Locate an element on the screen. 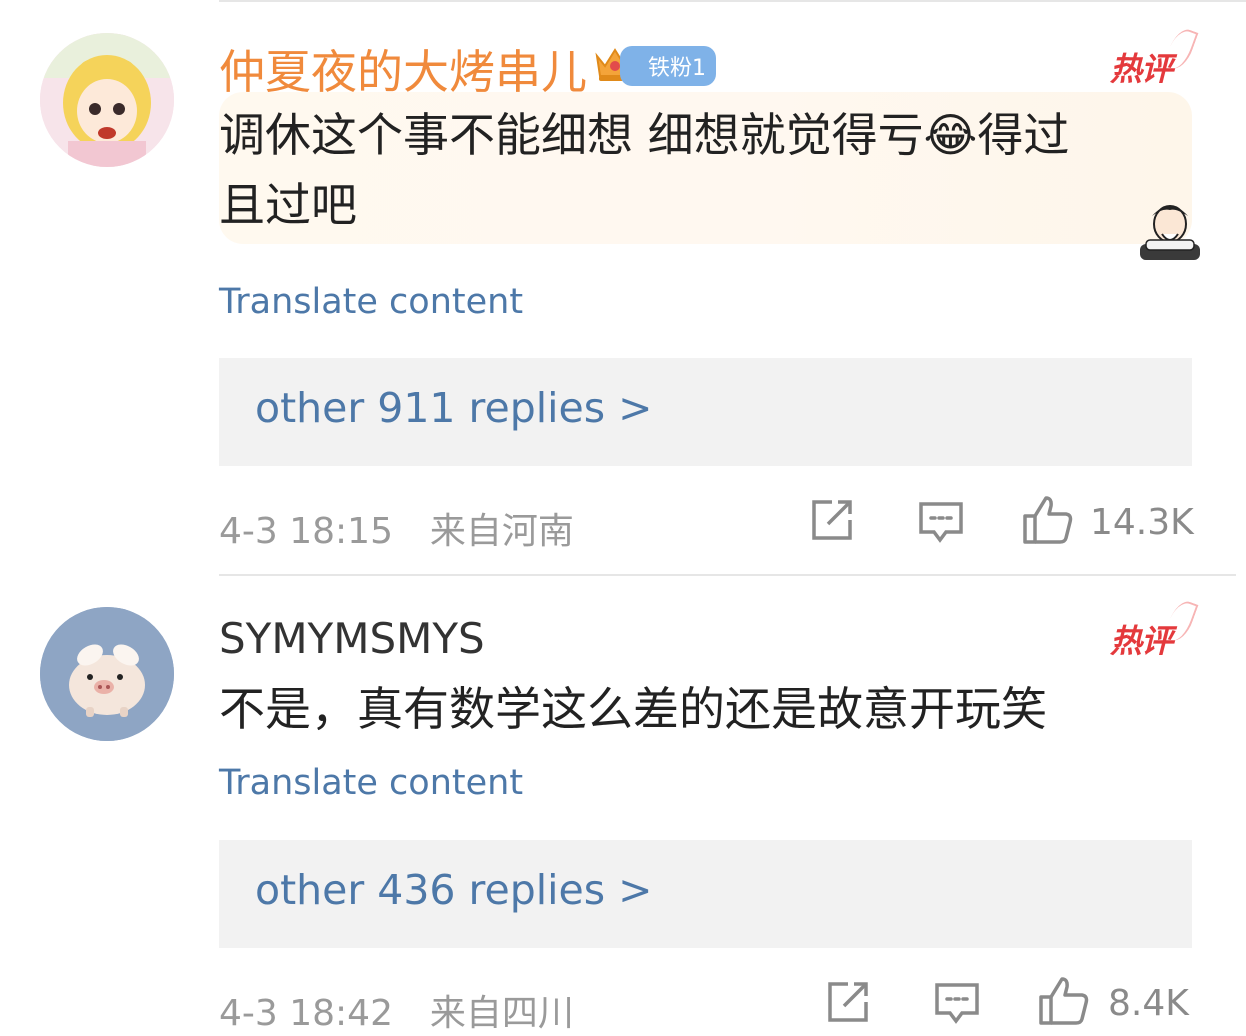 This screenshot has width=1246, height=1036. replies-link: other 911 replies > is located at coordinates (454, 408).